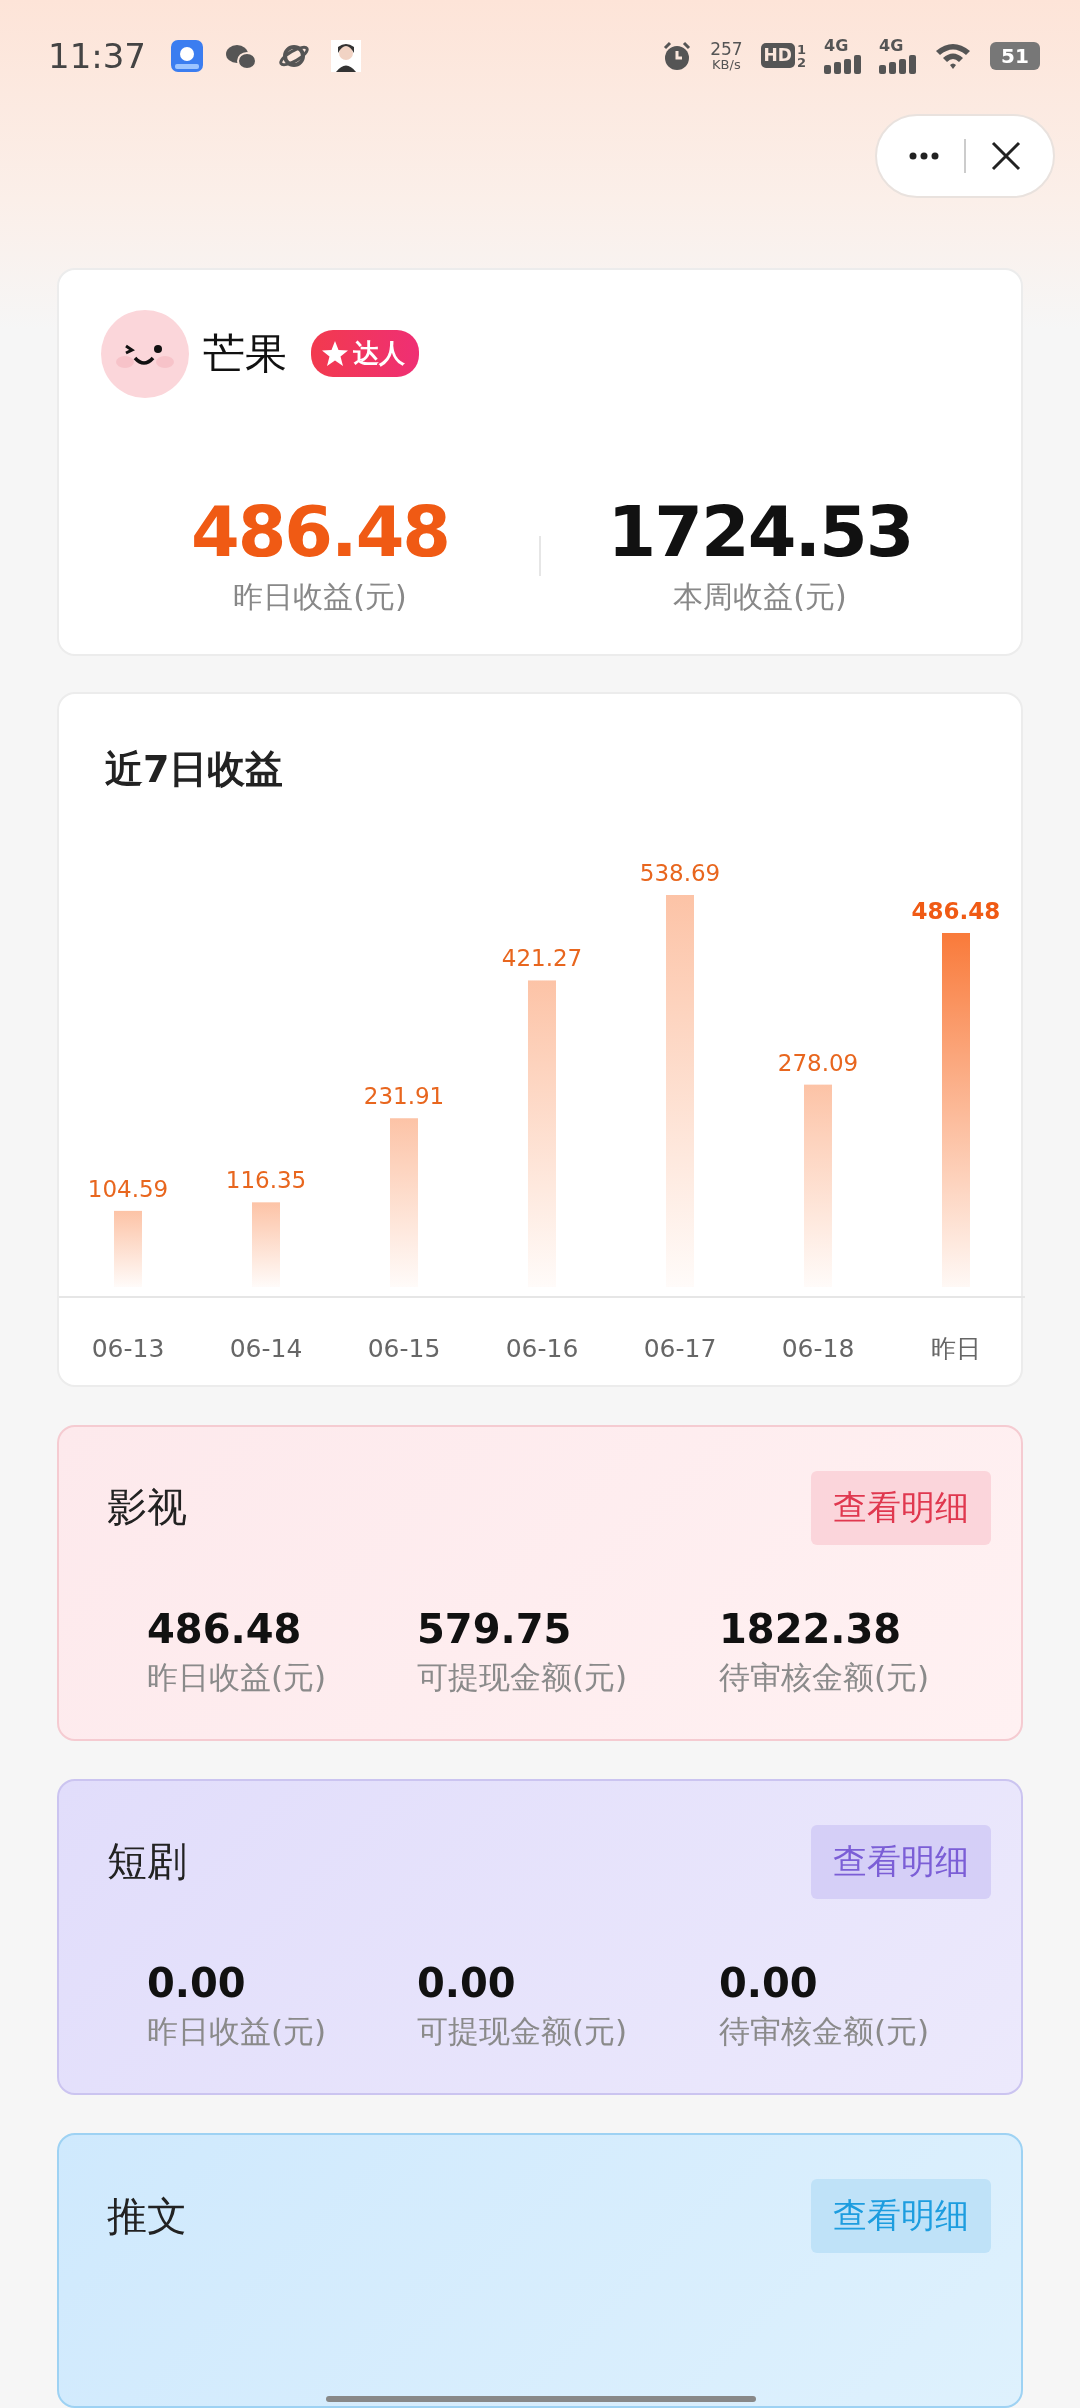  What do you see at coordinates (677, 55) in the screenshot?
I see `alarm-icon` at bounding box center [677, 55].